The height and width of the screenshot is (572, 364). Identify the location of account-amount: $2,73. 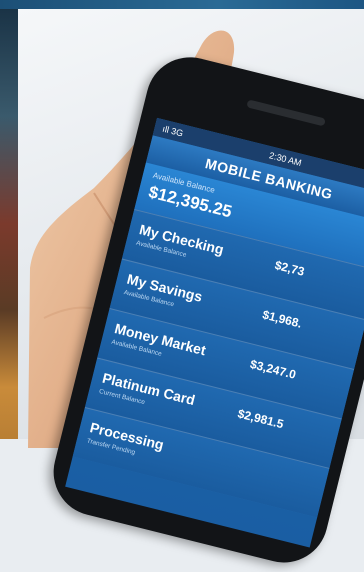
(289, 268).